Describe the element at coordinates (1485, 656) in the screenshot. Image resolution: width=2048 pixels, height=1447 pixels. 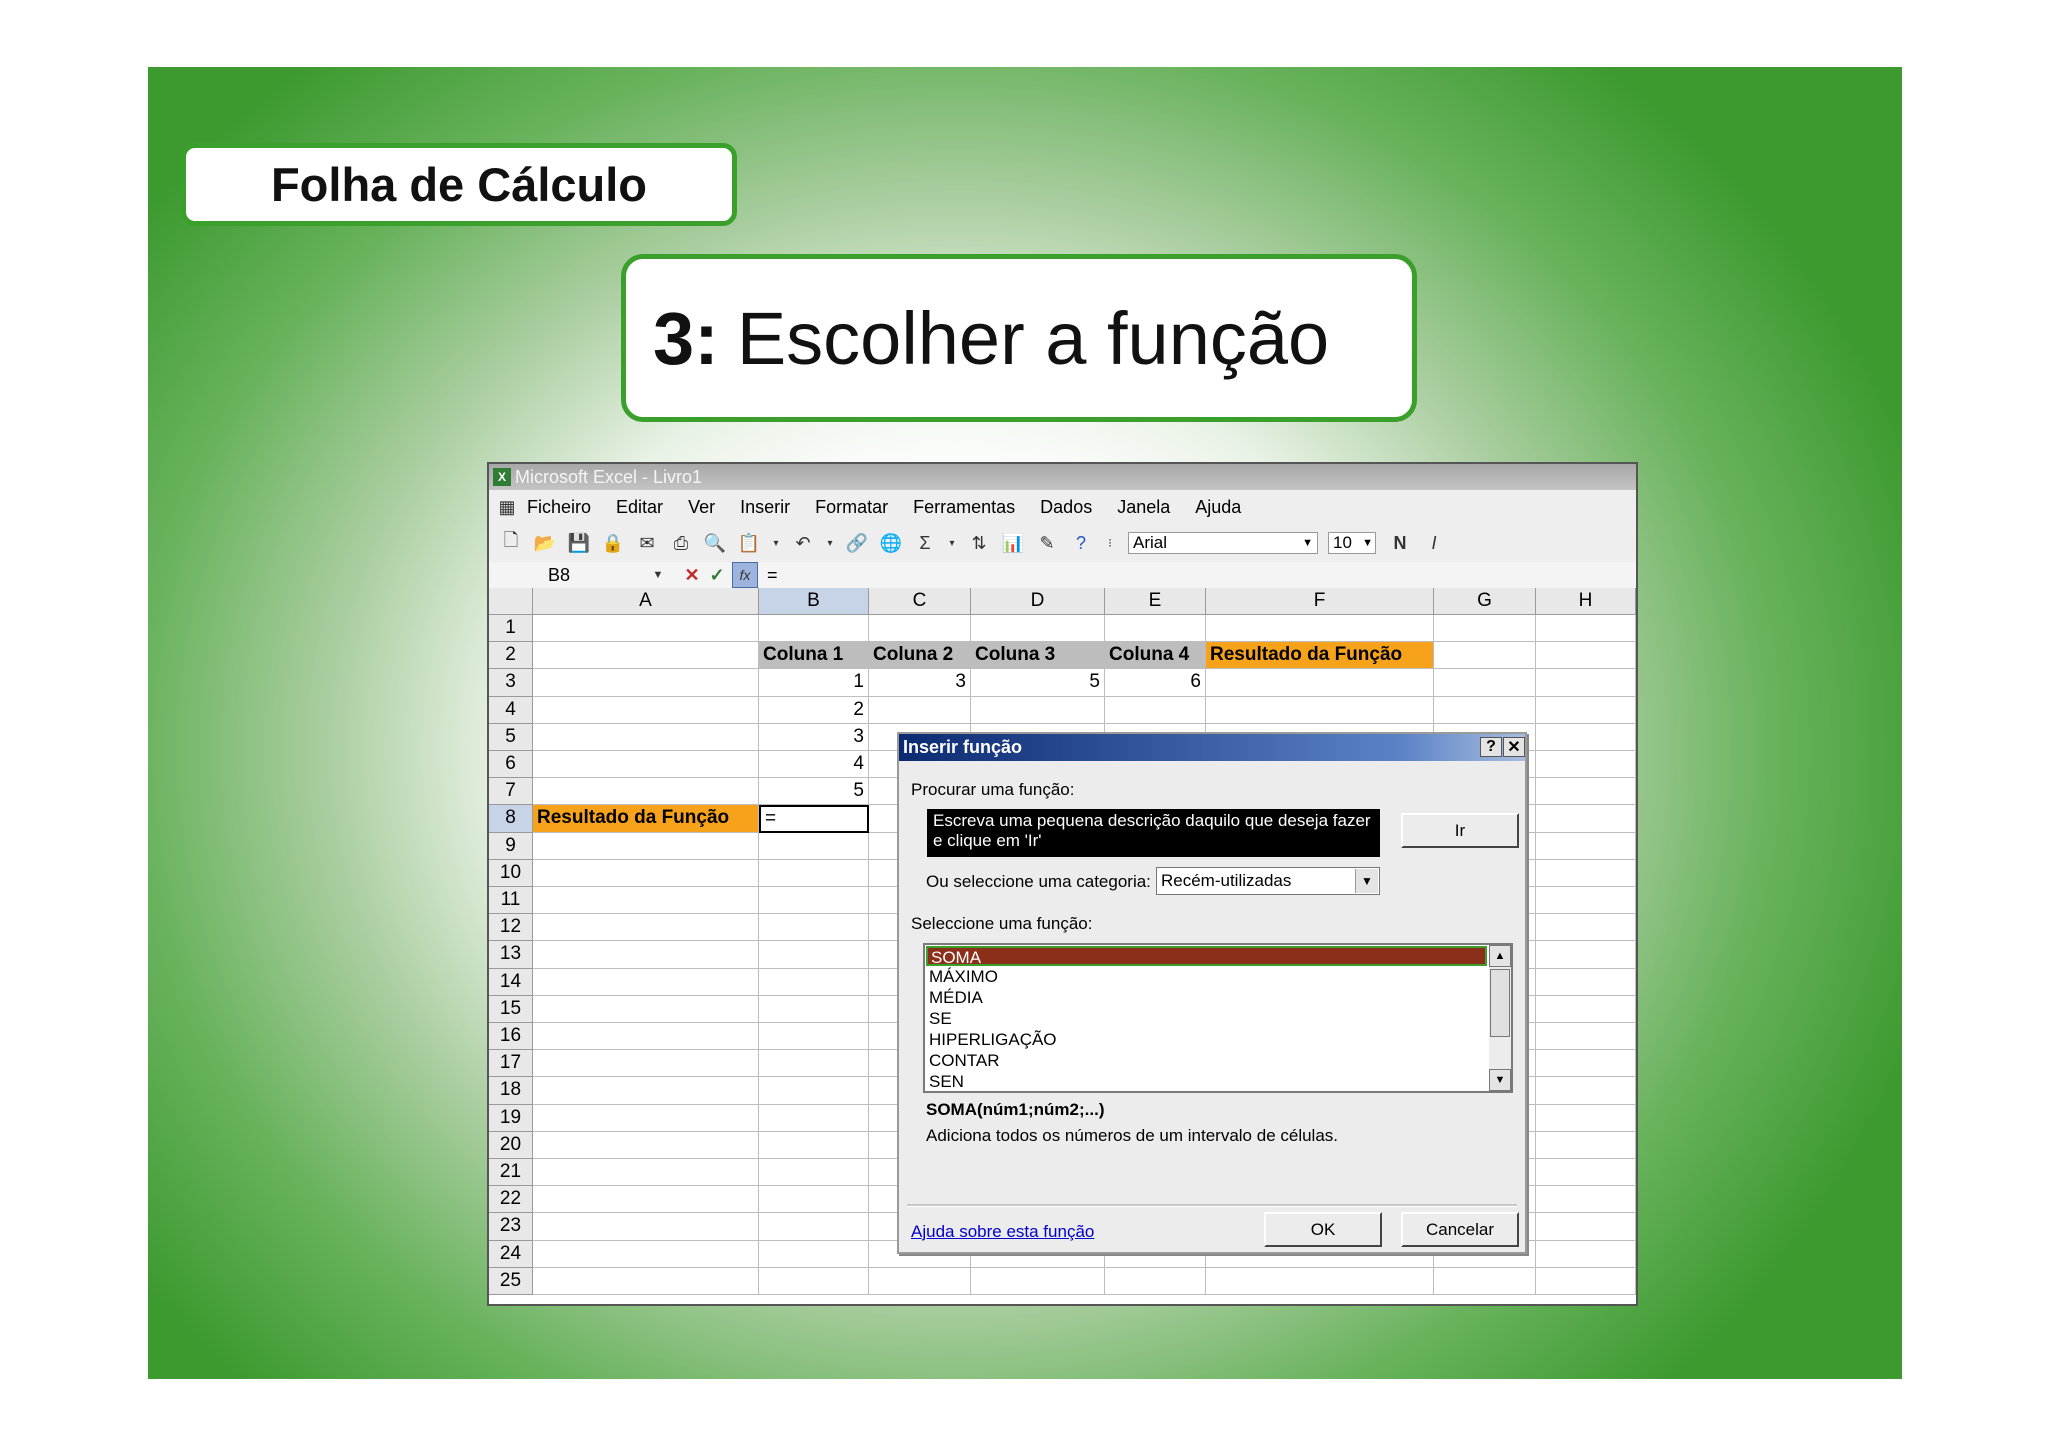
I see `cell-g2` at that location.